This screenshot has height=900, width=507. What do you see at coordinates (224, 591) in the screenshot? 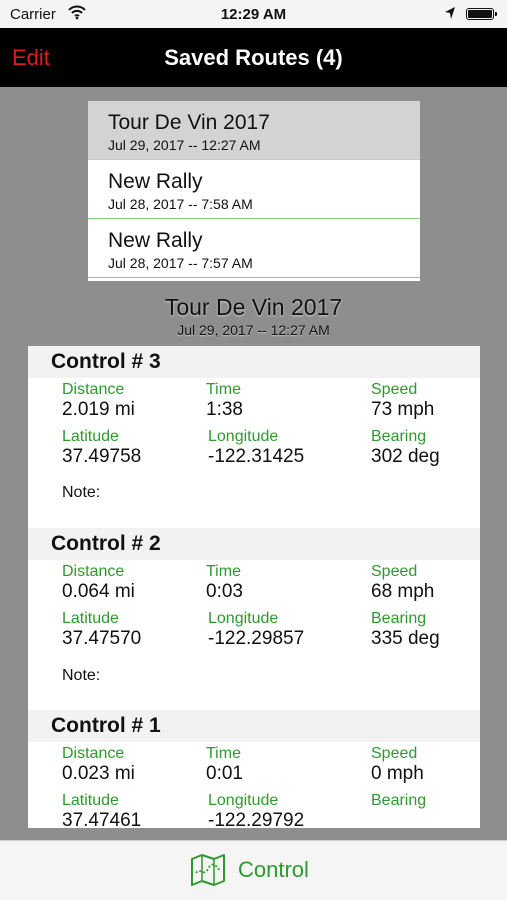
I see `time-value: 0:03` at bounding box center [224, 591].